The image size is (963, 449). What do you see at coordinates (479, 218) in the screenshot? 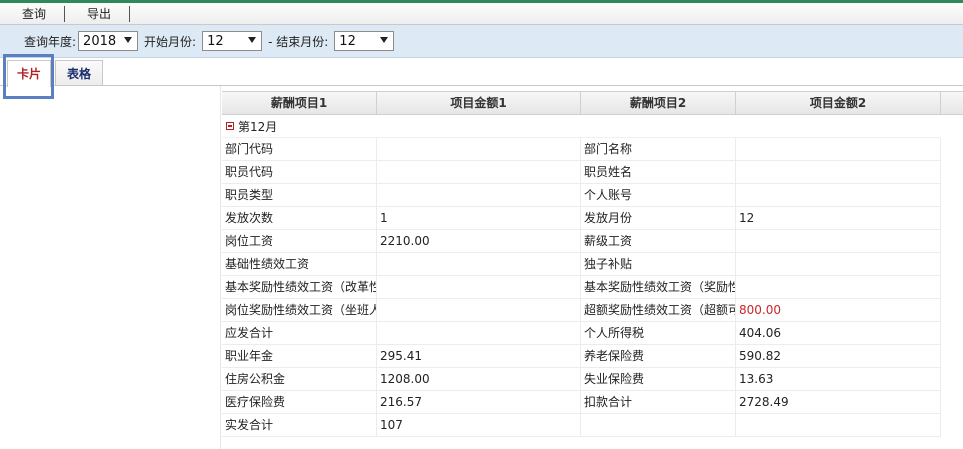
I see `salary-amount-1: 1` at bounding box center [479, 218].